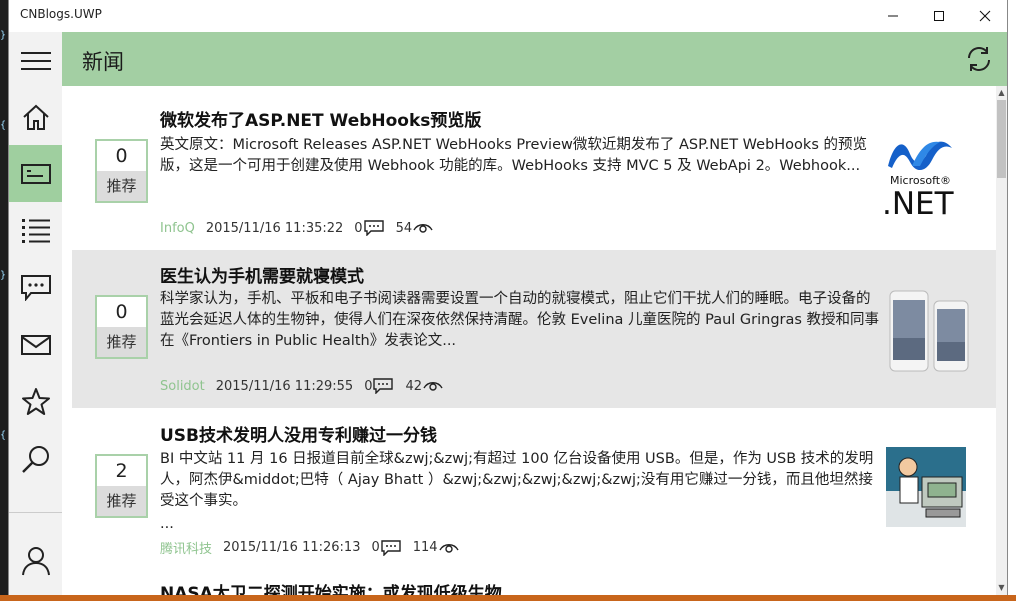 Image resolution: width=1016 pixels, height=601 pixels. Describe the element at coordinates (508, 16) in the screenshot. I see `title-bar: CNBlogs.UWP` at that location.